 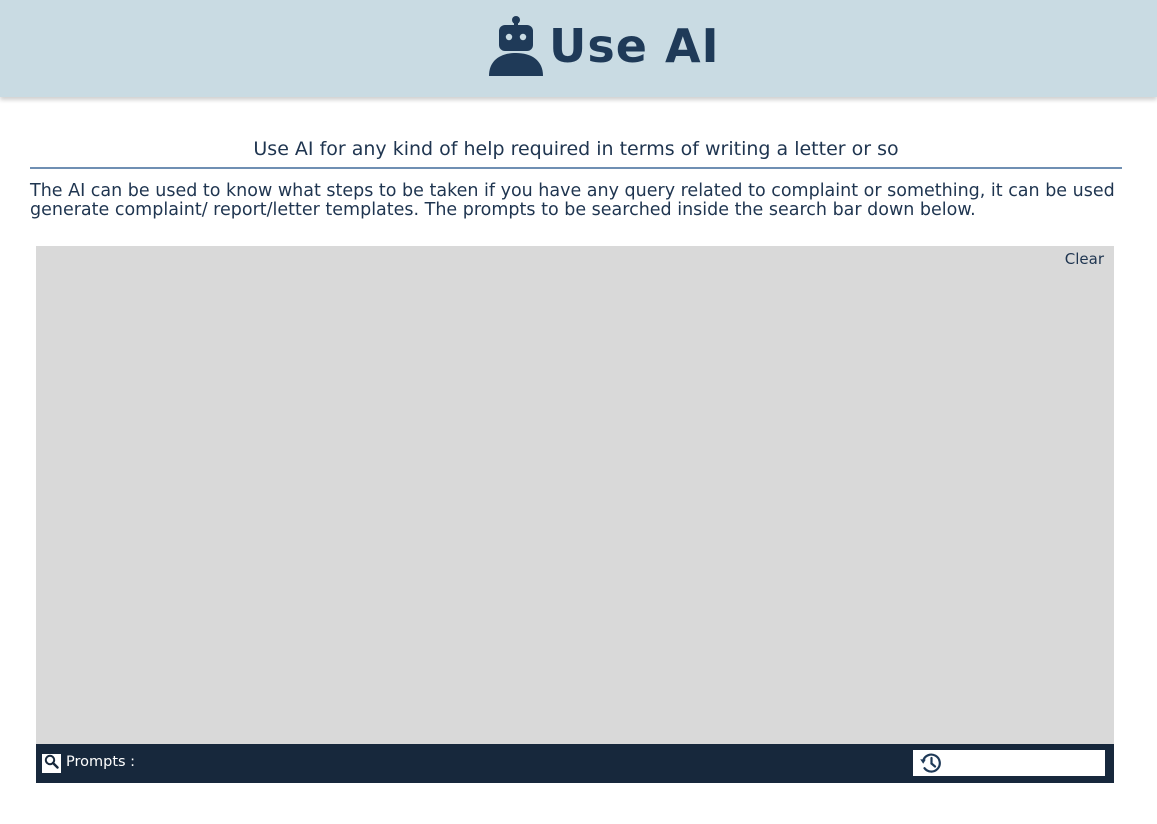 What do you see at coordinates (576, 168) in the screenshot?
I see `divider` at bounding box center [576, 168].